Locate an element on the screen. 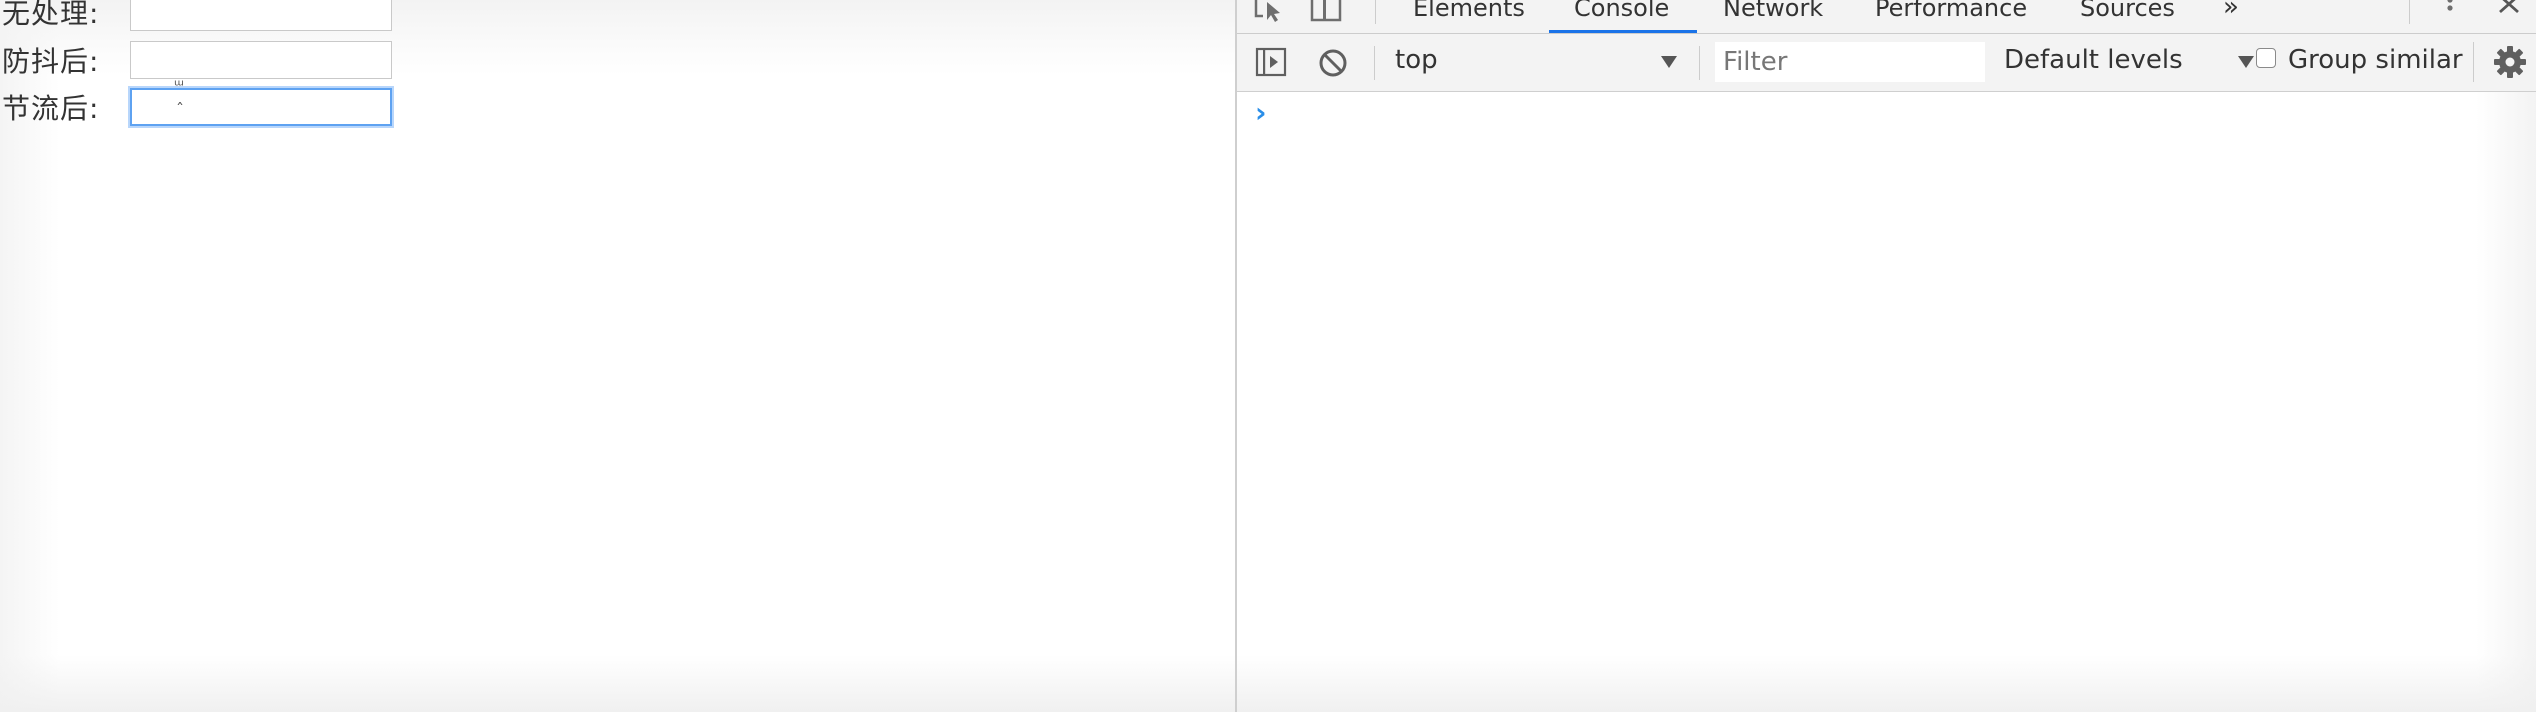 The height and width of the screenshot is (712, 2536). caret-icon: ˆ is located at coordinates (180, 109).